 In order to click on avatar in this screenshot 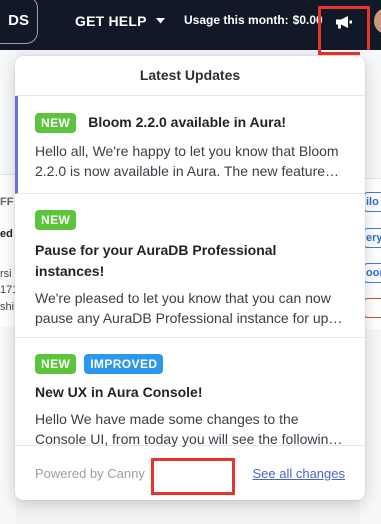, I will do `click(377, 21)`.